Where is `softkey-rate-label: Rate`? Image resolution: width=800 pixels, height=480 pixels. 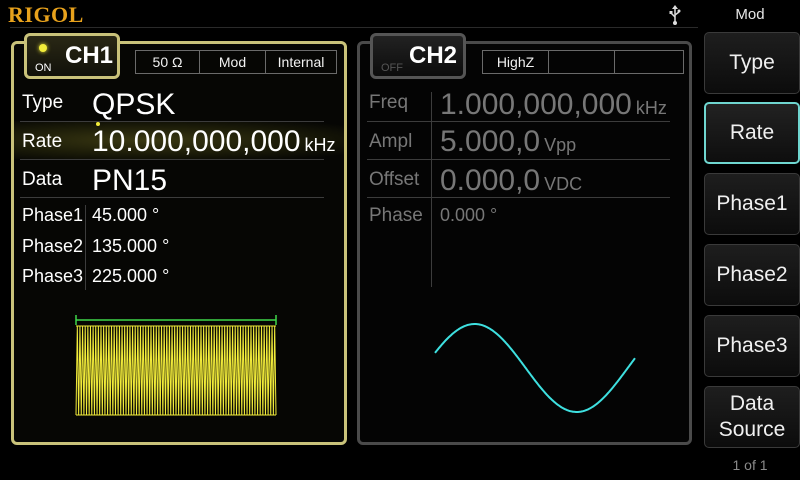
softkey-rate-label: Rate is located at coordinates (752, 132).